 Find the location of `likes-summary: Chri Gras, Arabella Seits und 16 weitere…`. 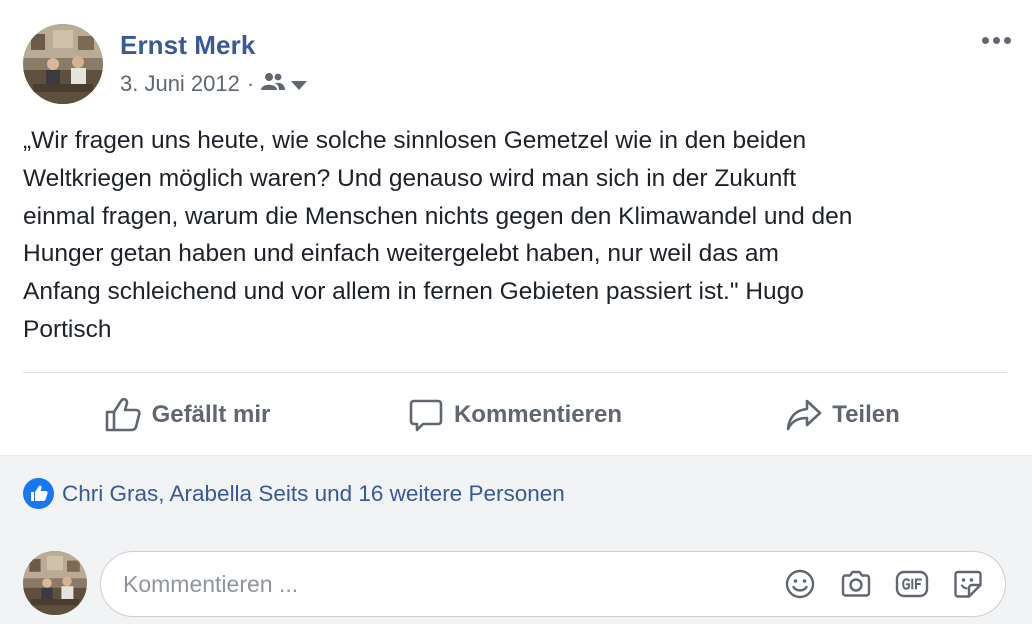

likes-summary: Chri Gras, Arabella Seits und 16 weitere… is located at coordinates (516, 494).